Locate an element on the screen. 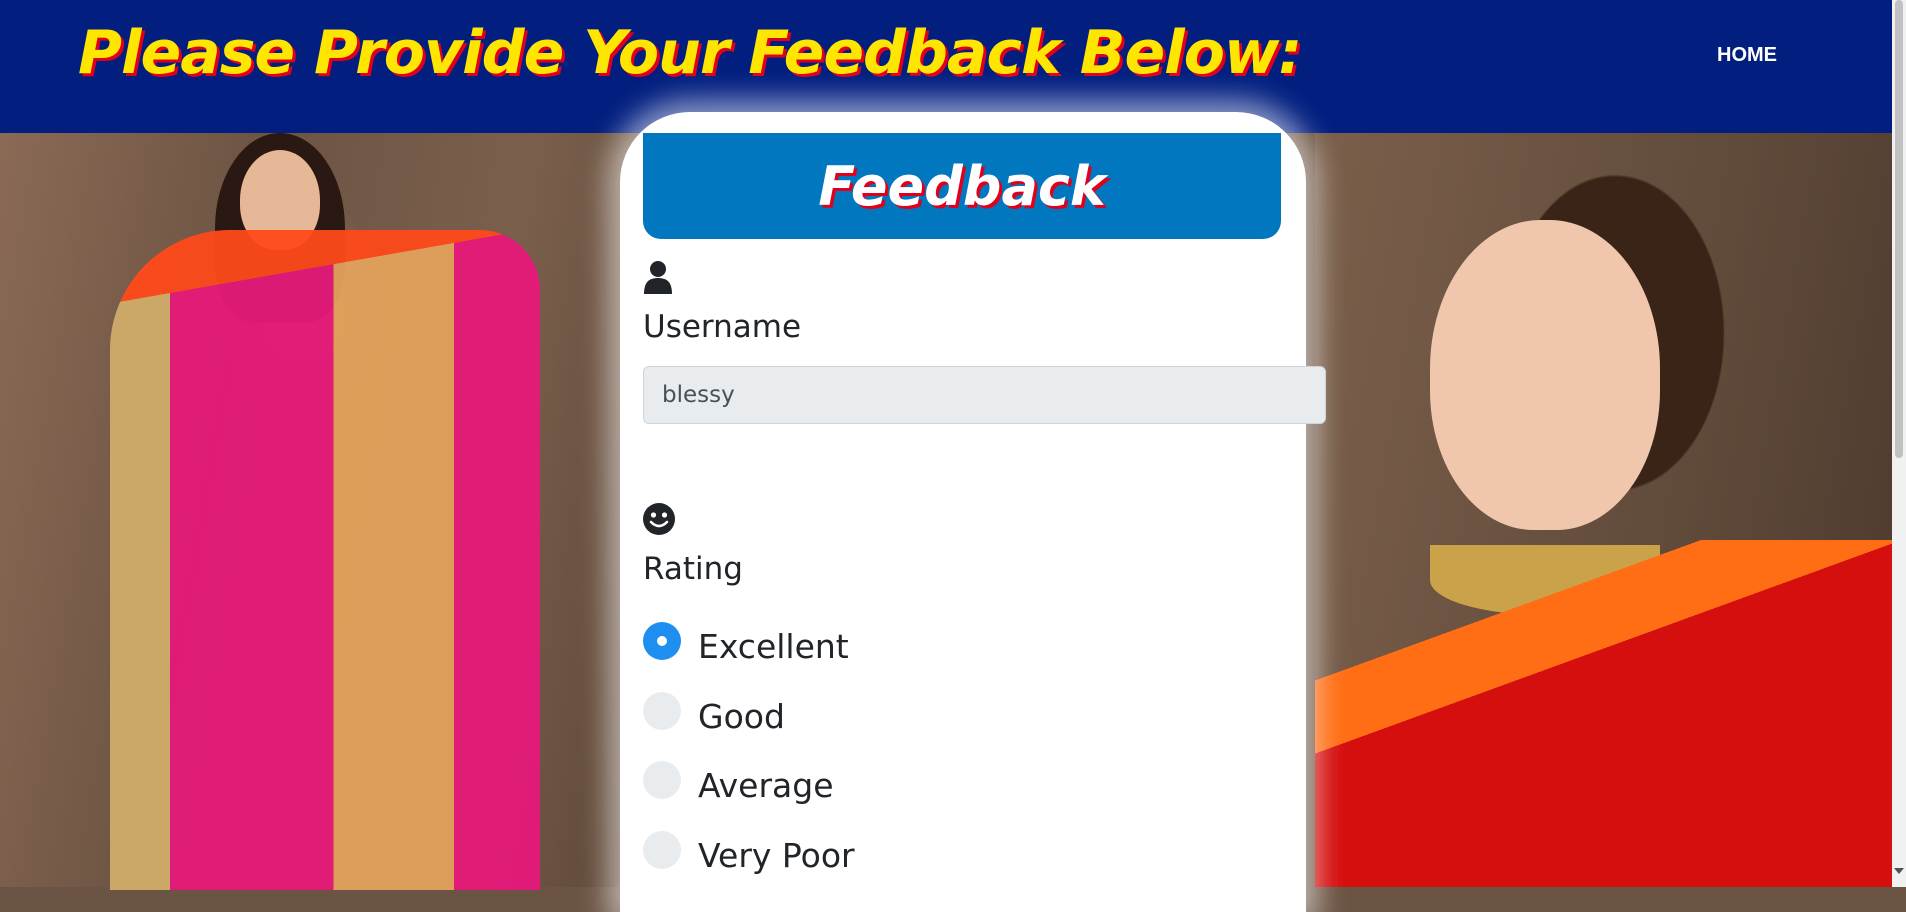 The height and width of the screenshot is (912, 1906). username-input is located at coordinates (984, 395).